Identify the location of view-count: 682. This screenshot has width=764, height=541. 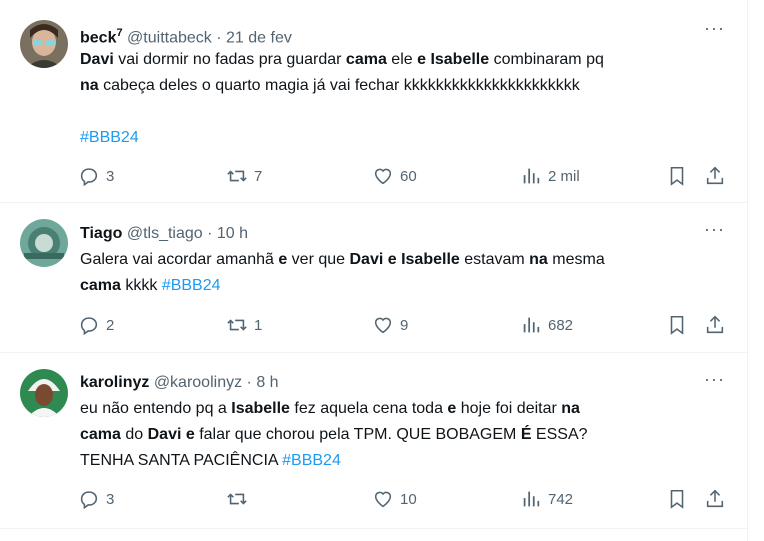
(561, 325).